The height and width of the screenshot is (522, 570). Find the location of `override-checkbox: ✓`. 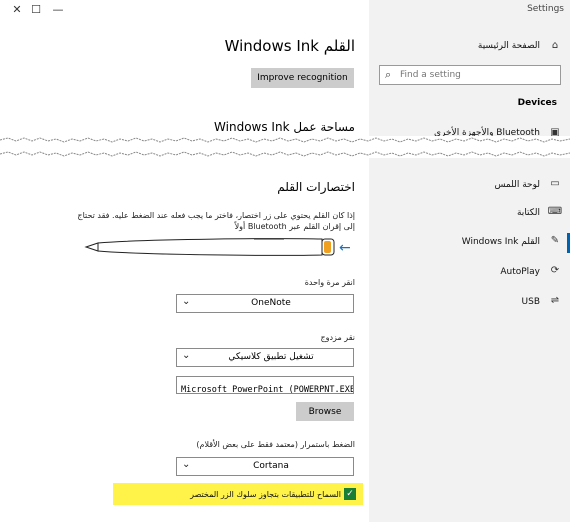

override-checkbox: ✓ is located at coordinates (350, 494).